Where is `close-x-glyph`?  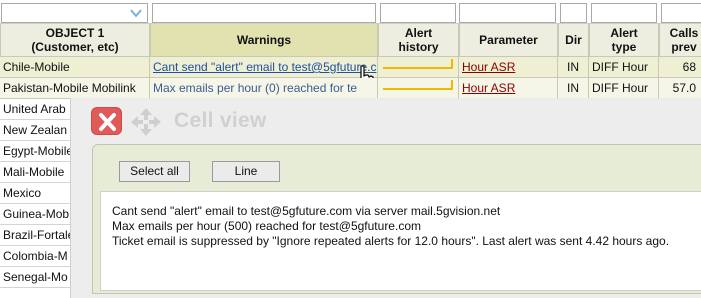 close-x-glyph is located at coordinates (107, 122).